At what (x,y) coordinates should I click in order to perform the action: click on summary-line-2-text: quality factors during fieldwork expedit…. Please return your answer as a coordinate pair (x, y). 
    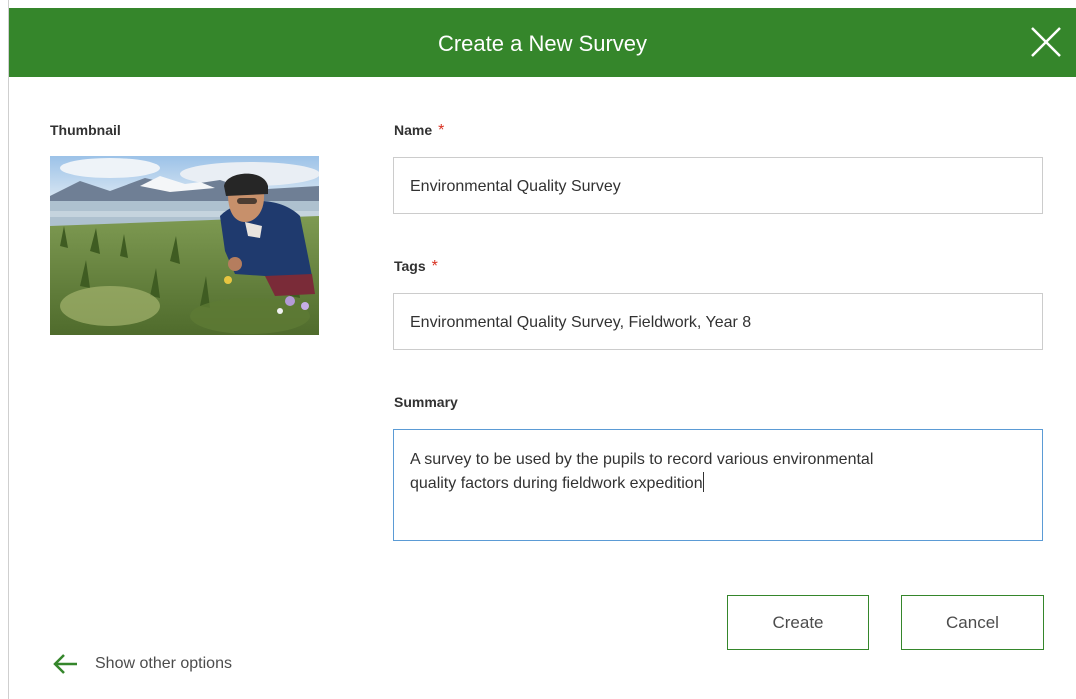
    Looking at the image, I should click on (556, 483).